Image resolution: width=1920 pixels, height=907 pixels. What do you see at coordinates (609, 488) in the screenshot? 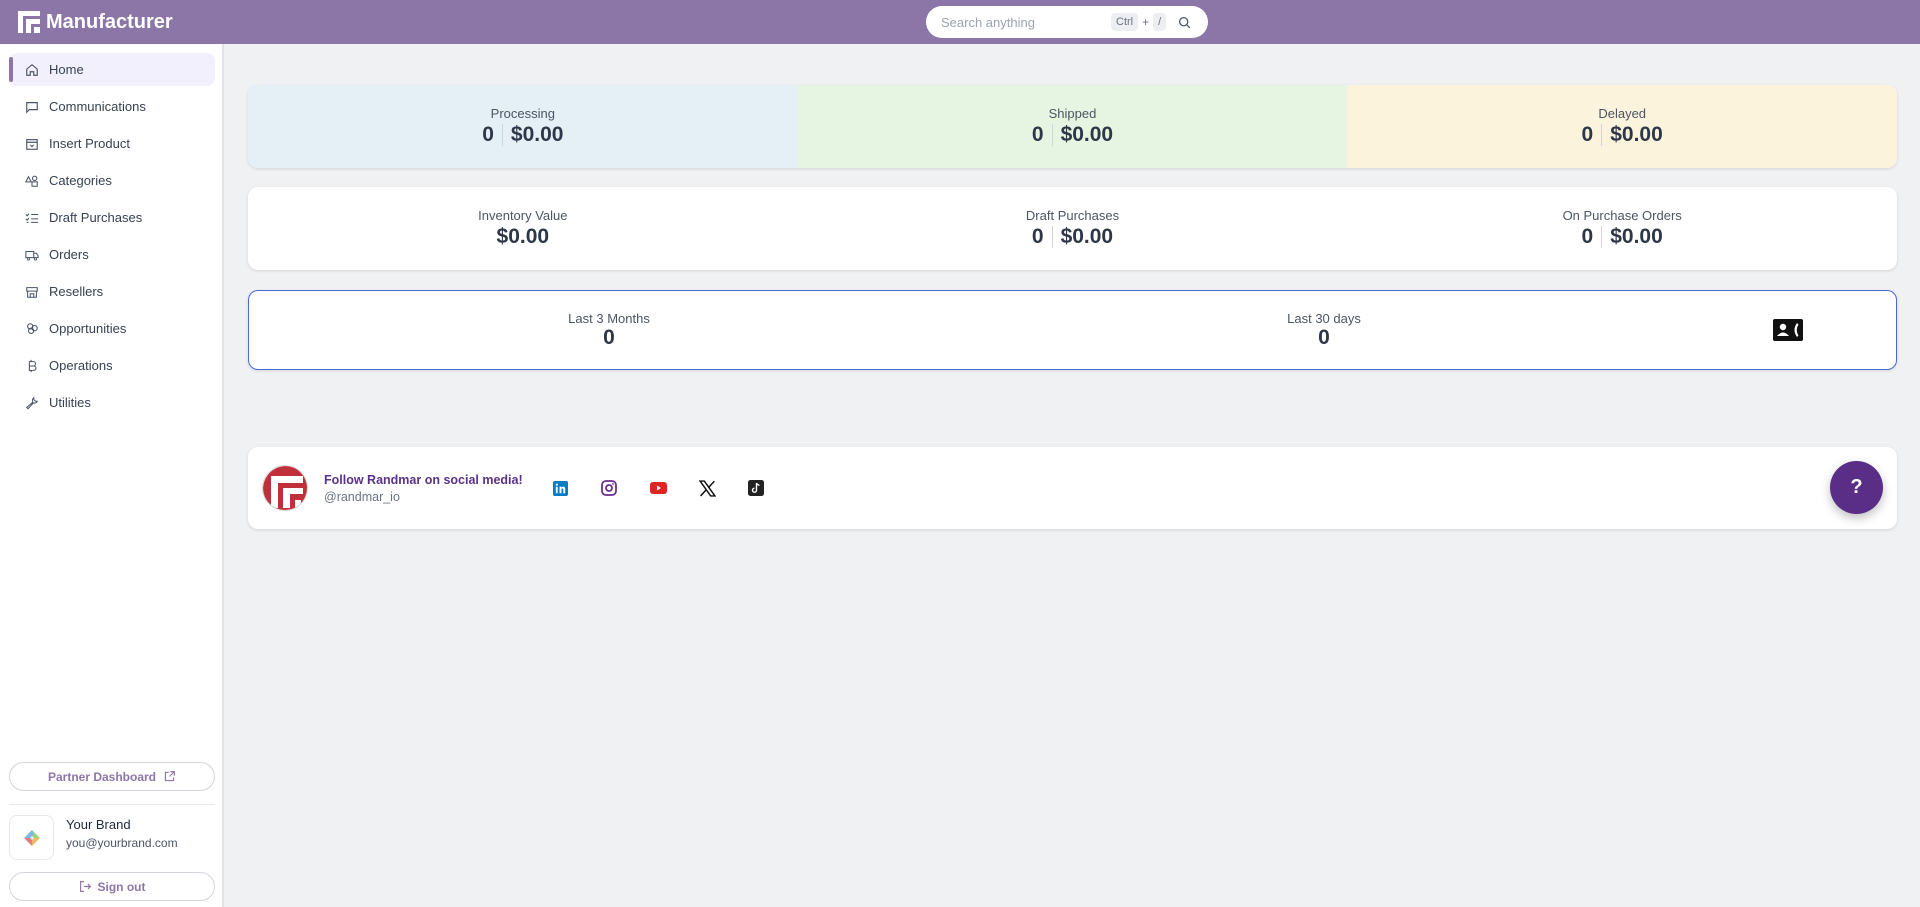
I see `instagram-icon` at bounding box center [609, 488].